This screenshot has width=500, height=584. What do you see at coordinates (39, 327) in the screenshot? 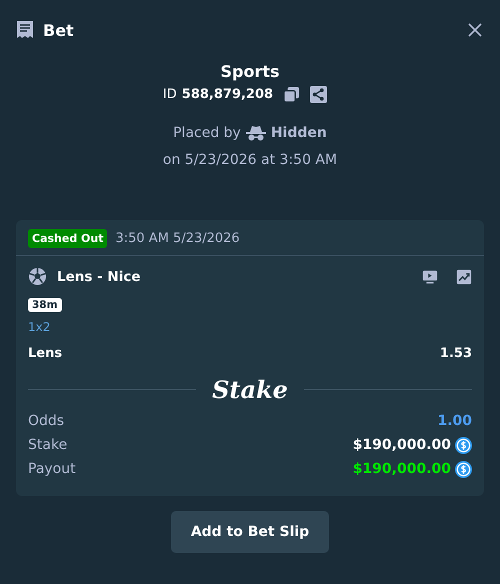
I see `market-name: 1x2` at bounding box center [39, 327].